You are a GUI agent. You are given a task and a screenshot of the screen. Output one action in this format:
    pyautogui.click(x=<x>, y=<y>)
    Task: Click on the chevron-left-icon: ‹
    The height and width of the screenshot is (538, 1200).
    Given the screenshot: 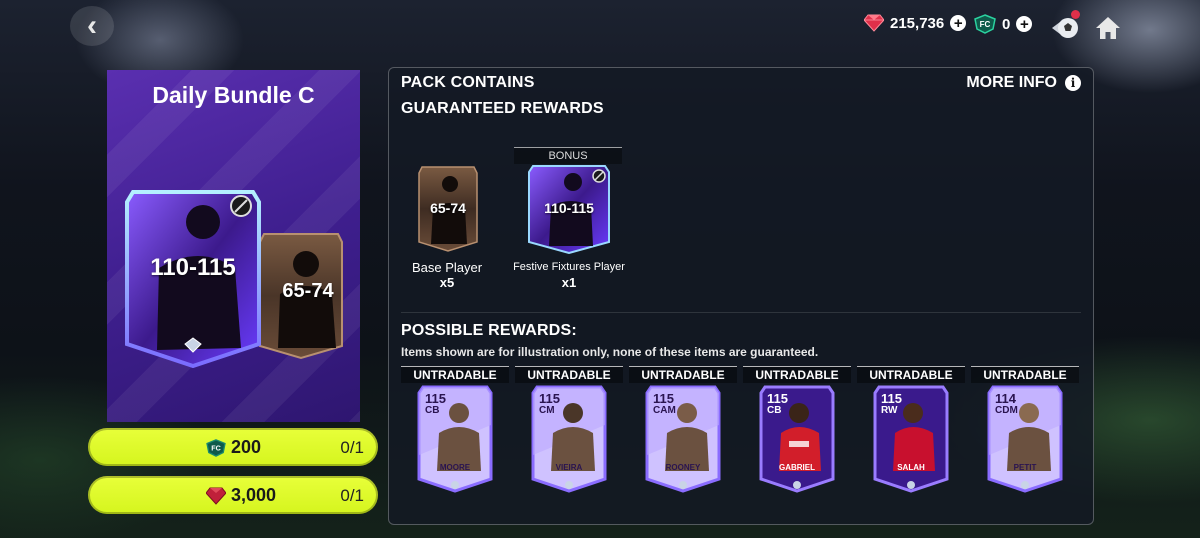 What is the action you would take?
    pyautogui.click(x=92, y=25)
    